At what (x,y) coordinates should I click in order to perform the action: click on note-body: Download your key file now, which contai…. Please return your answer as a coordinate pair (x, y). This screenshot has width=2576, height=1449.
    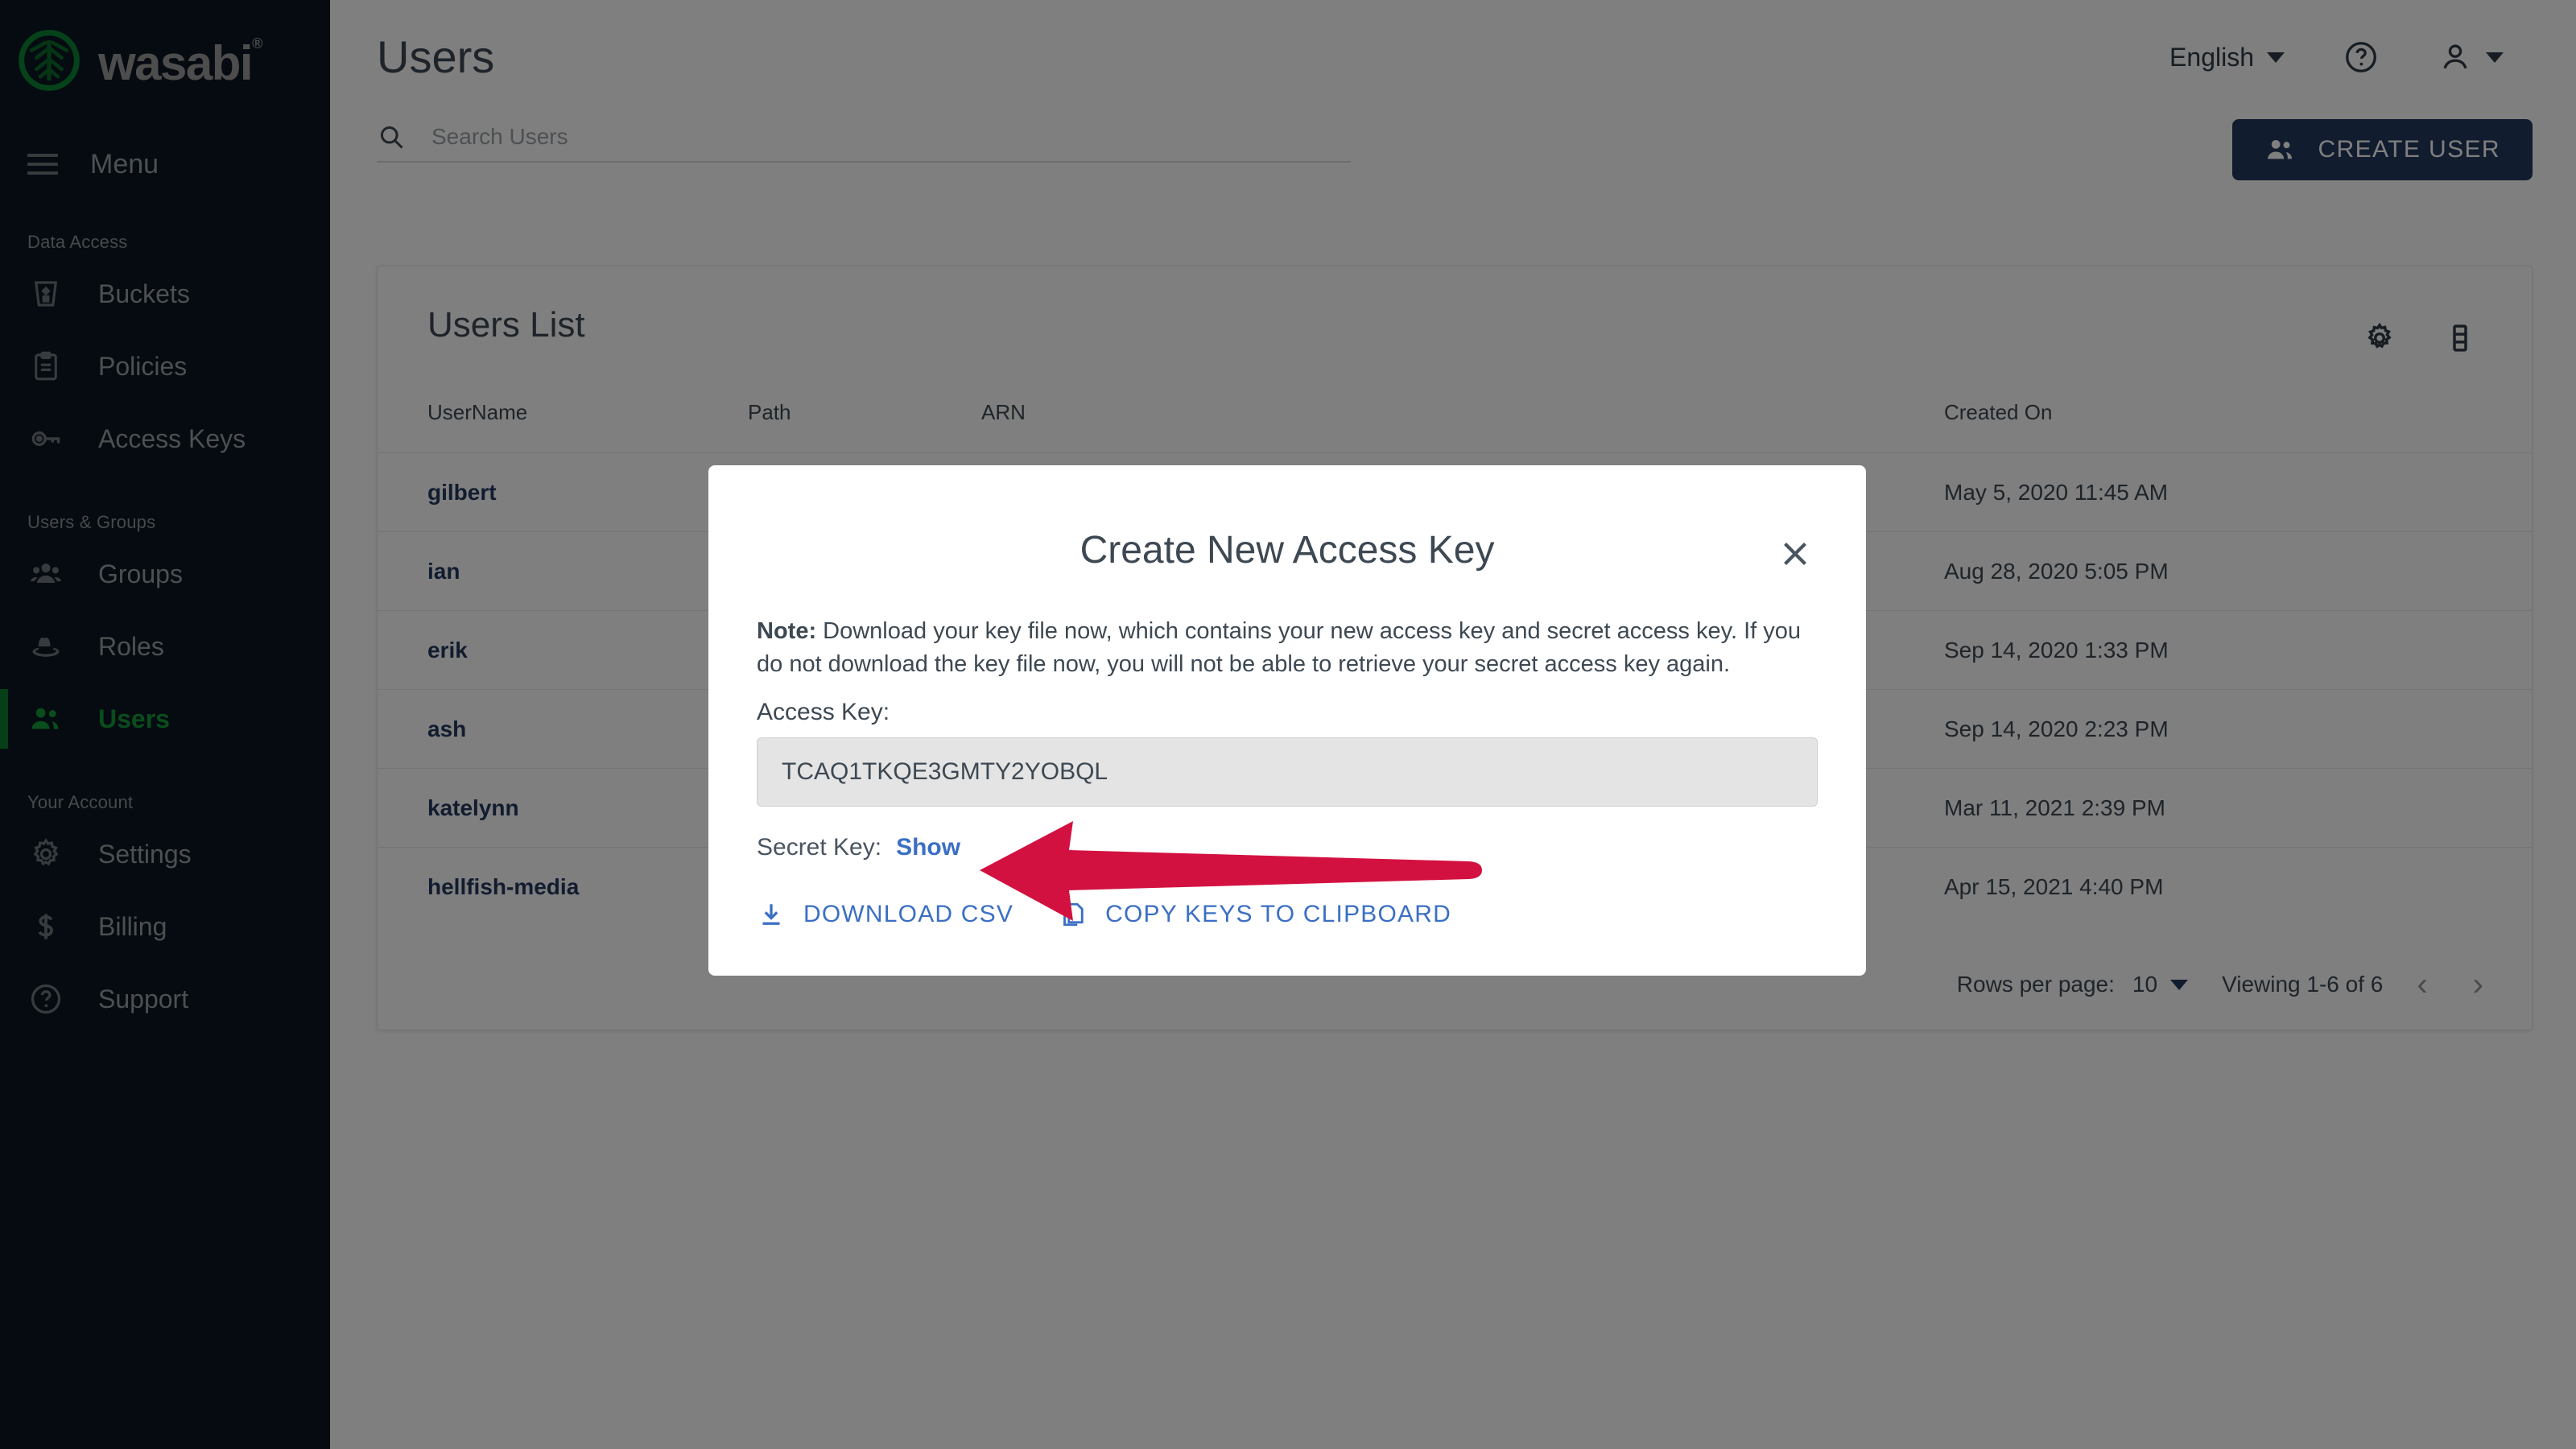
    Looking at the image, I should click on (1279, 648).